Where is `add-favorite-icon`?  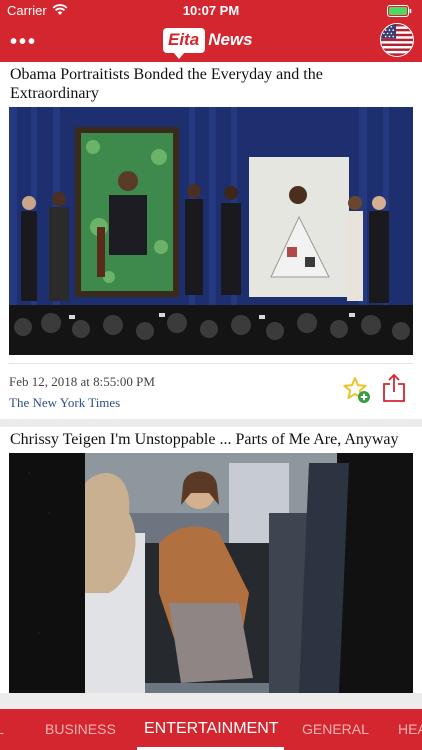 add-favorite-icon is located at coordinates (357, 390).